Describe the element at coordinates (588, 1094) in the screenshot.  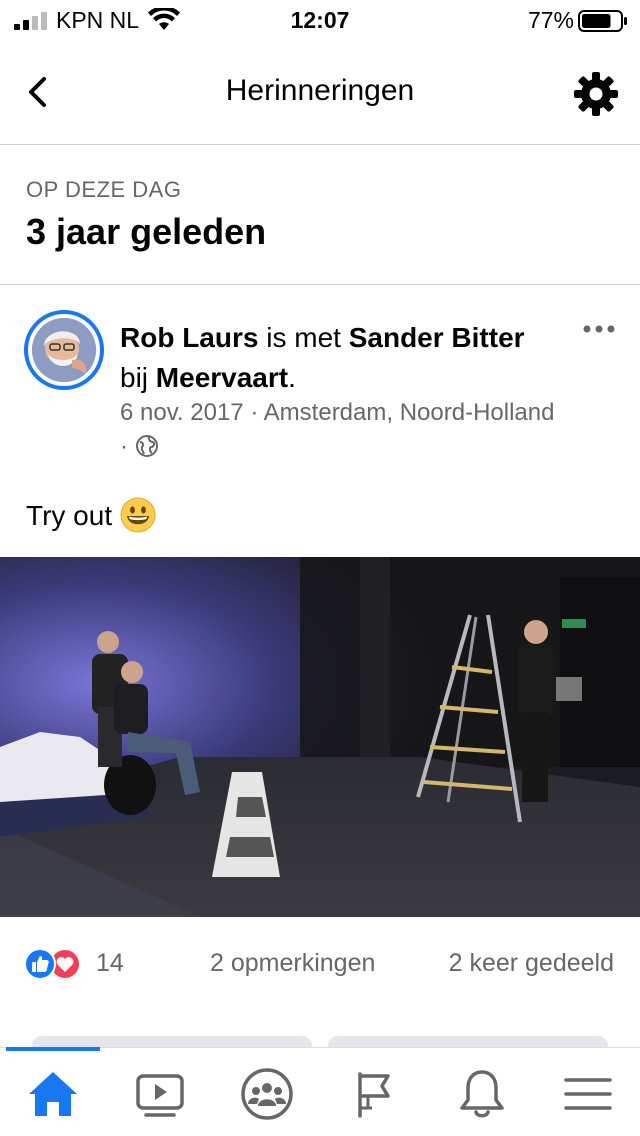
I see `menu-icon` at that location.